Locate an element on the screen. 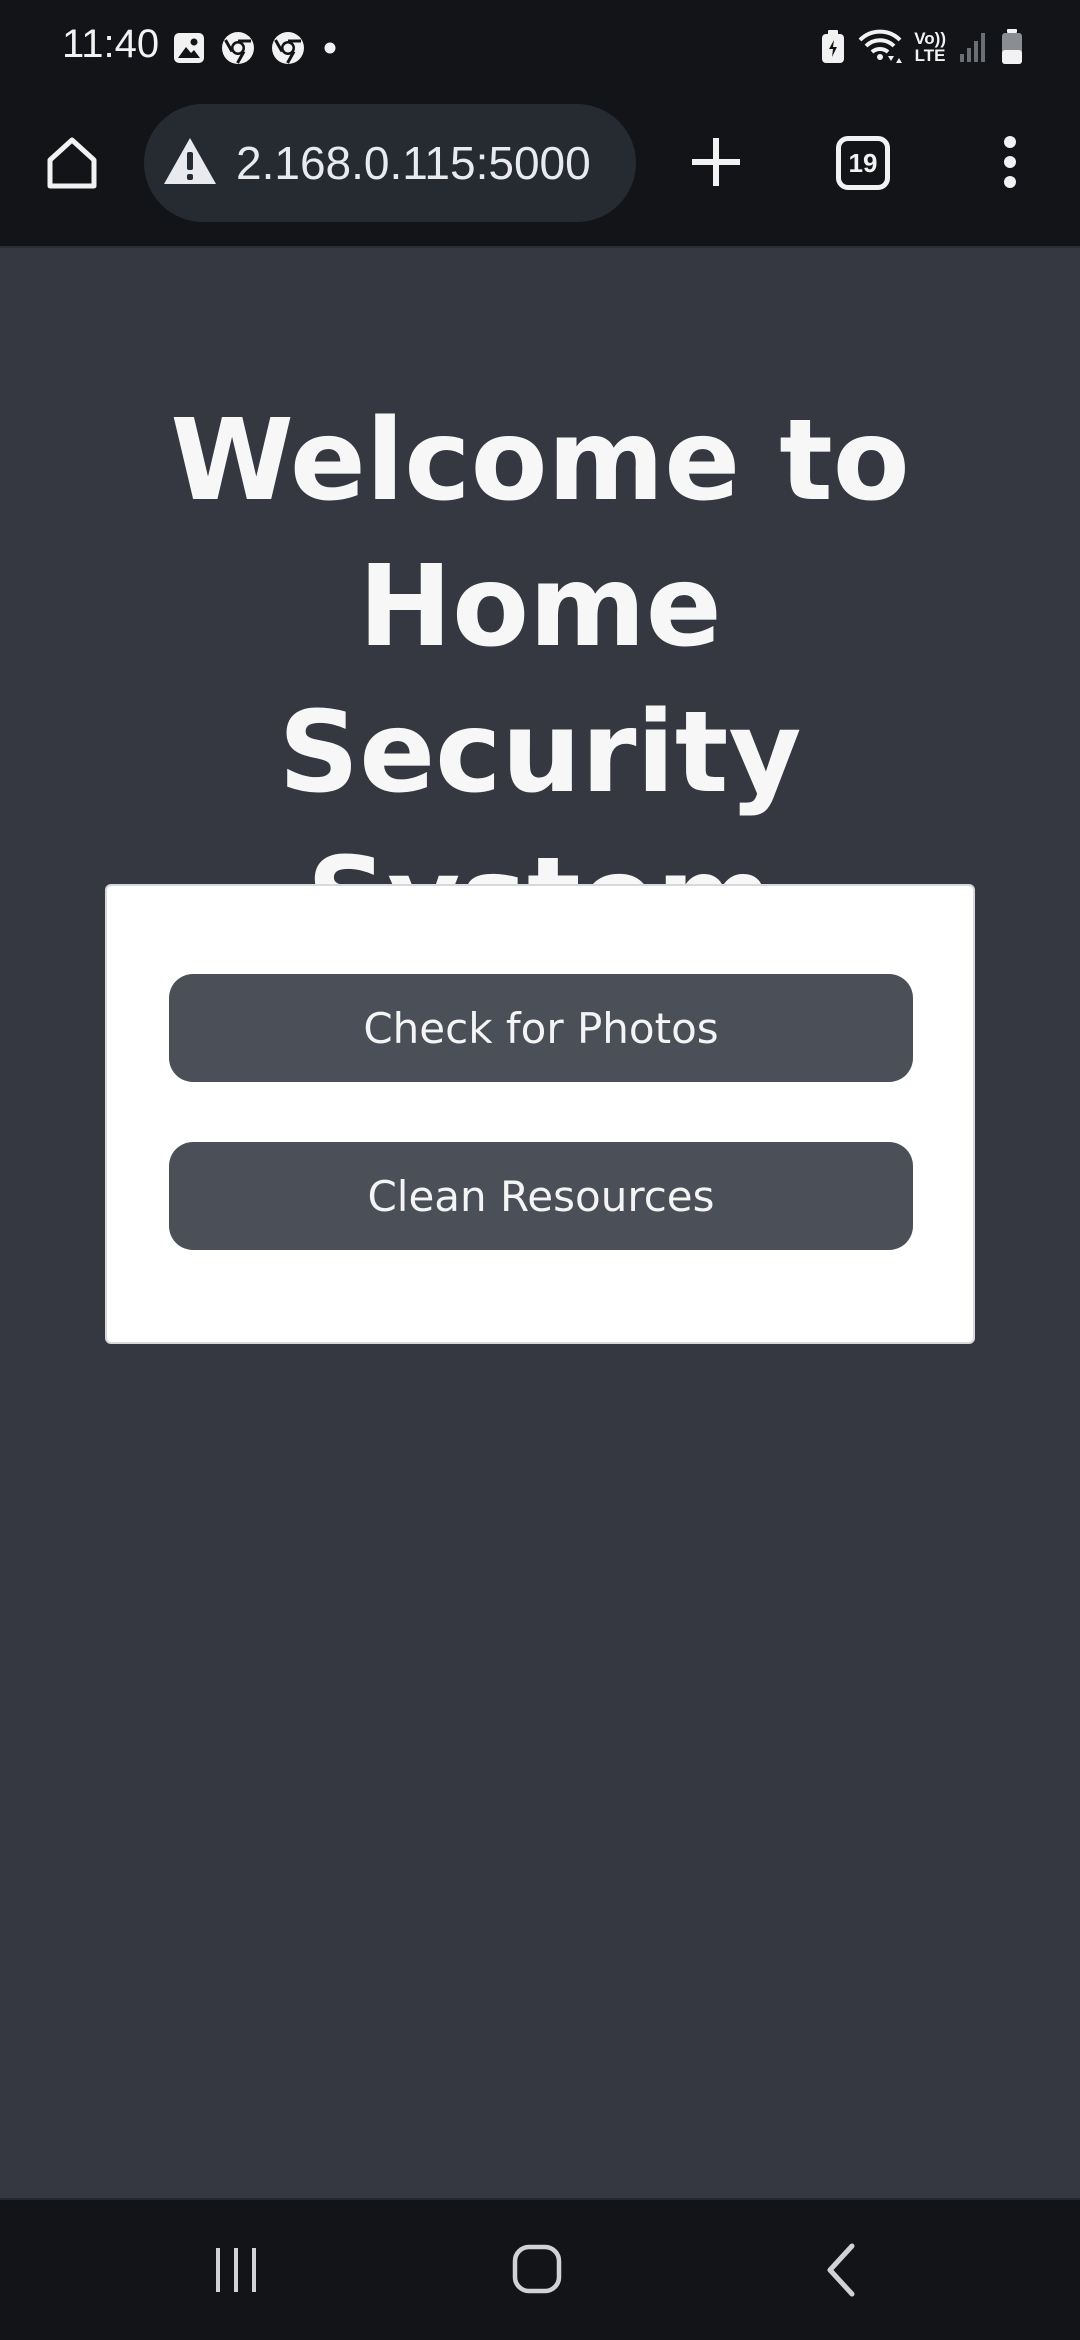 This screenshot has width=1080, height=2340. home-button is located at coordinates (72, 162).